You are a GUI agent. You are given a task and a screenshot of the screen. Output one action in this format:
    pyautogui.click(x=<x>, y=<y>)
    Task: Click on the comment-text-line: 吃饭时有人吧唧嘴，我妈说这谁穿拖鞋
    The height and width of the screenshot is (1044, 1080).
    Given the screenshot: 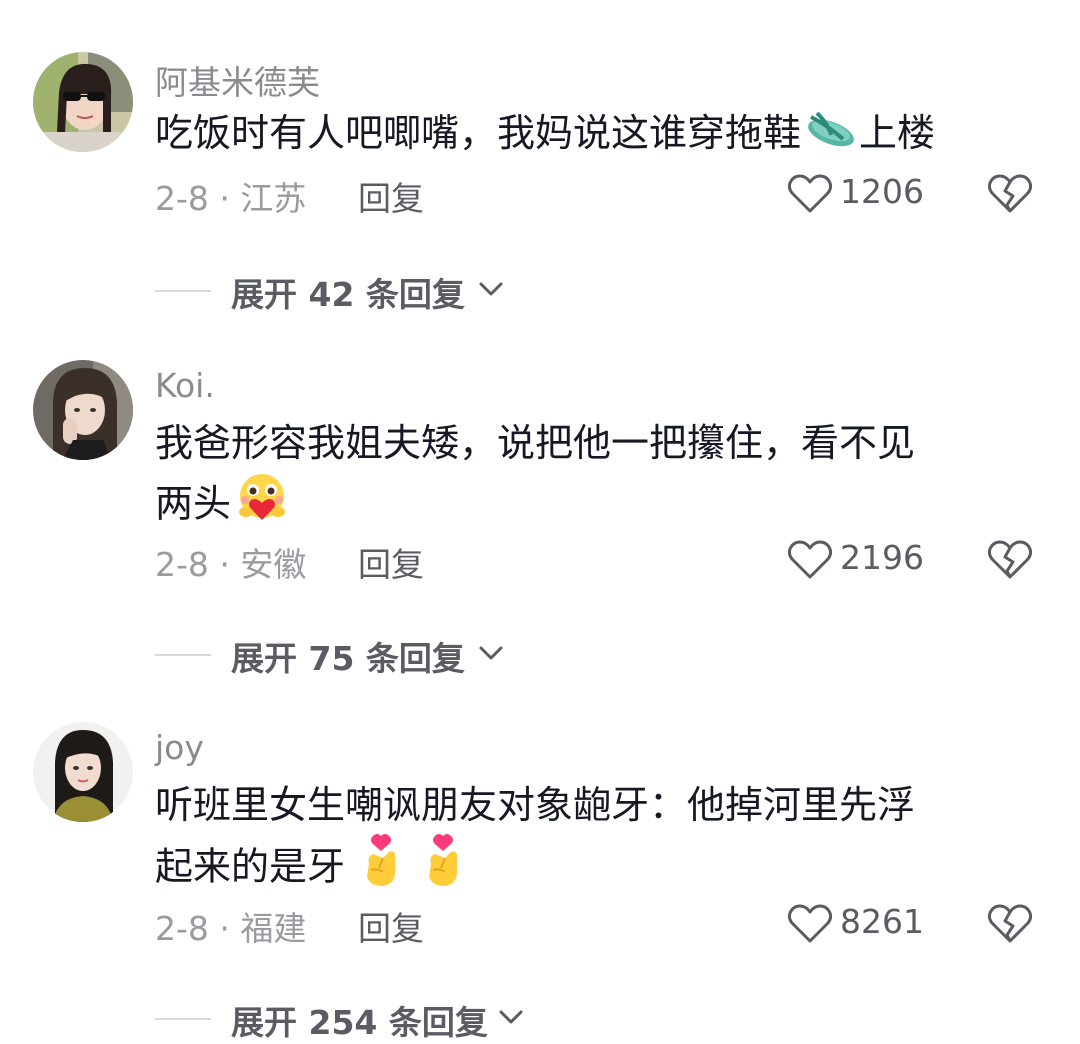 What is the action you would take?
    pyautogui.click(x=478, y=133)
    